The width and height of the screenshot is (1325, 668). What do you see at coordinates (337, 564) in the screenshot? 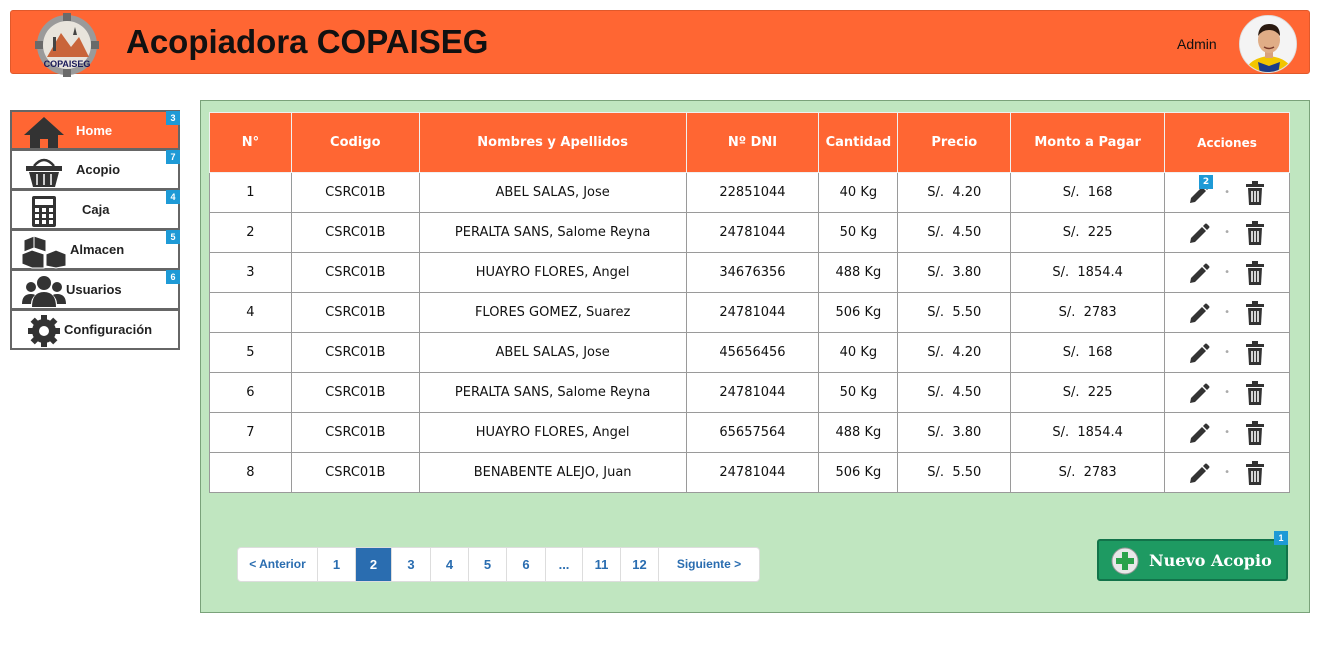
I see `page-button: 1` at bounding box center [337, 564].